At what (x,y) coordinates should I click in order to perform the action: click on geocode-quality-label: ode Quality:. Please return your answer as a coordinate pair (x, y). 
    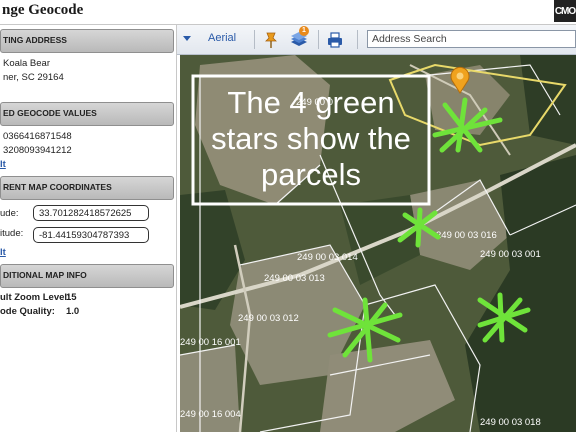
    Looking at the image, I should click on (27, 311).